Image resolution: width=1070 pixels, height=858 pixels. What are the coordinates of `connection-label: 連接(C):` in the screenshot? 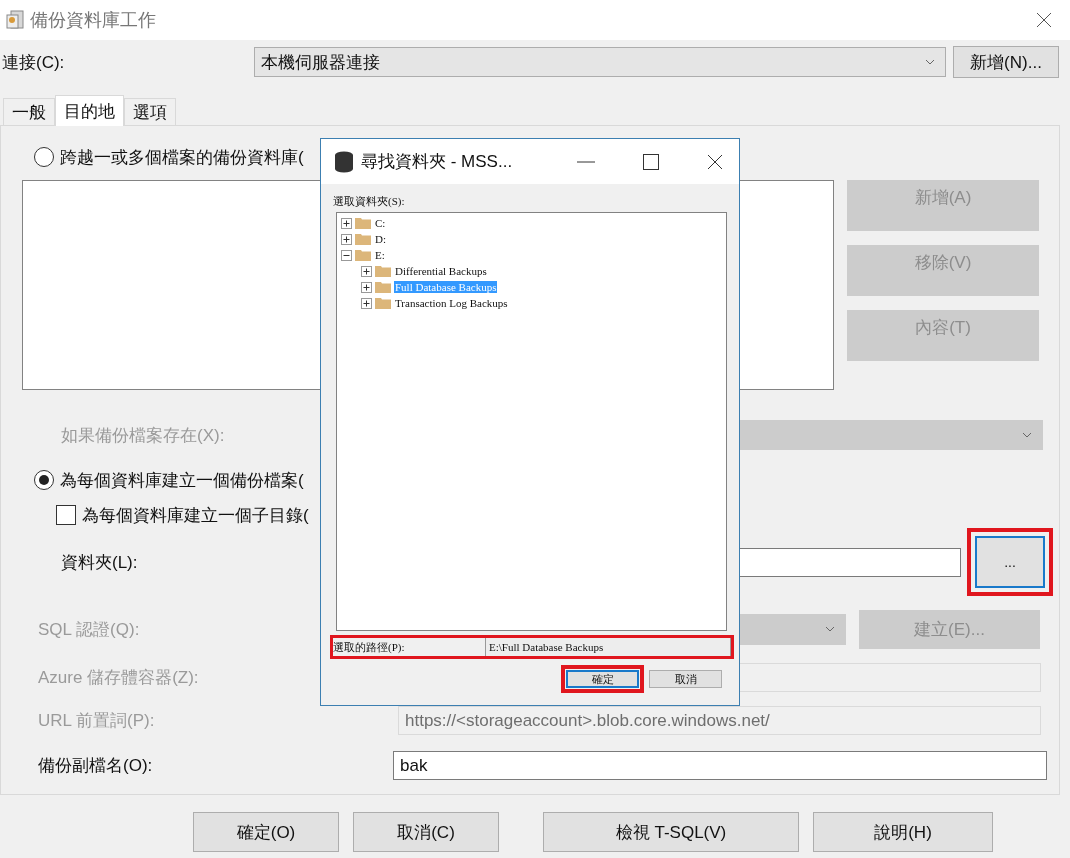 It's located at (33, 62).